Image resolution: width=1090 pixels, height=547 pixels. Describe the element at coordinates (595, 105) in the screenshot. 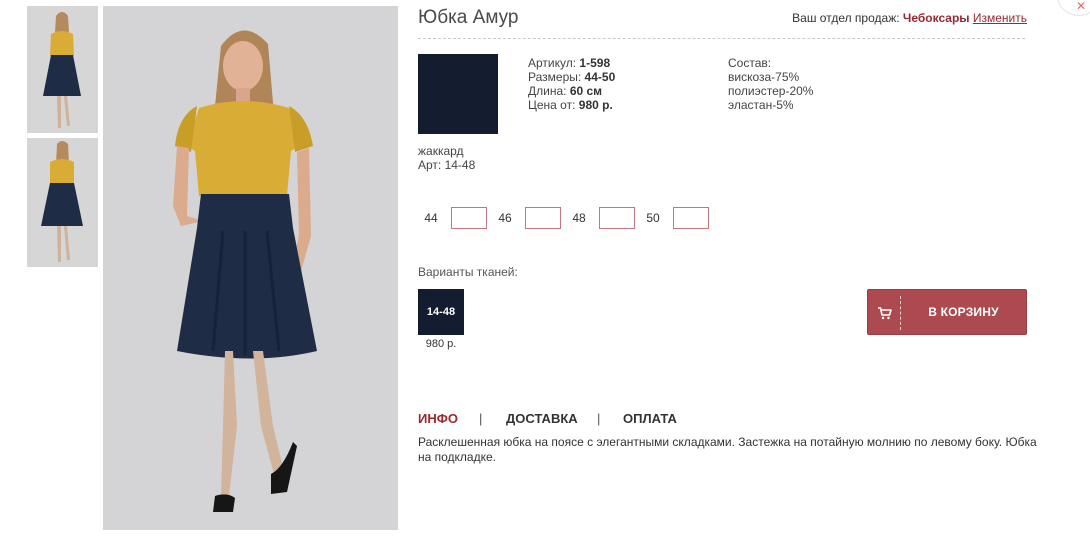

I see `price-value: 980 р.` at that location.